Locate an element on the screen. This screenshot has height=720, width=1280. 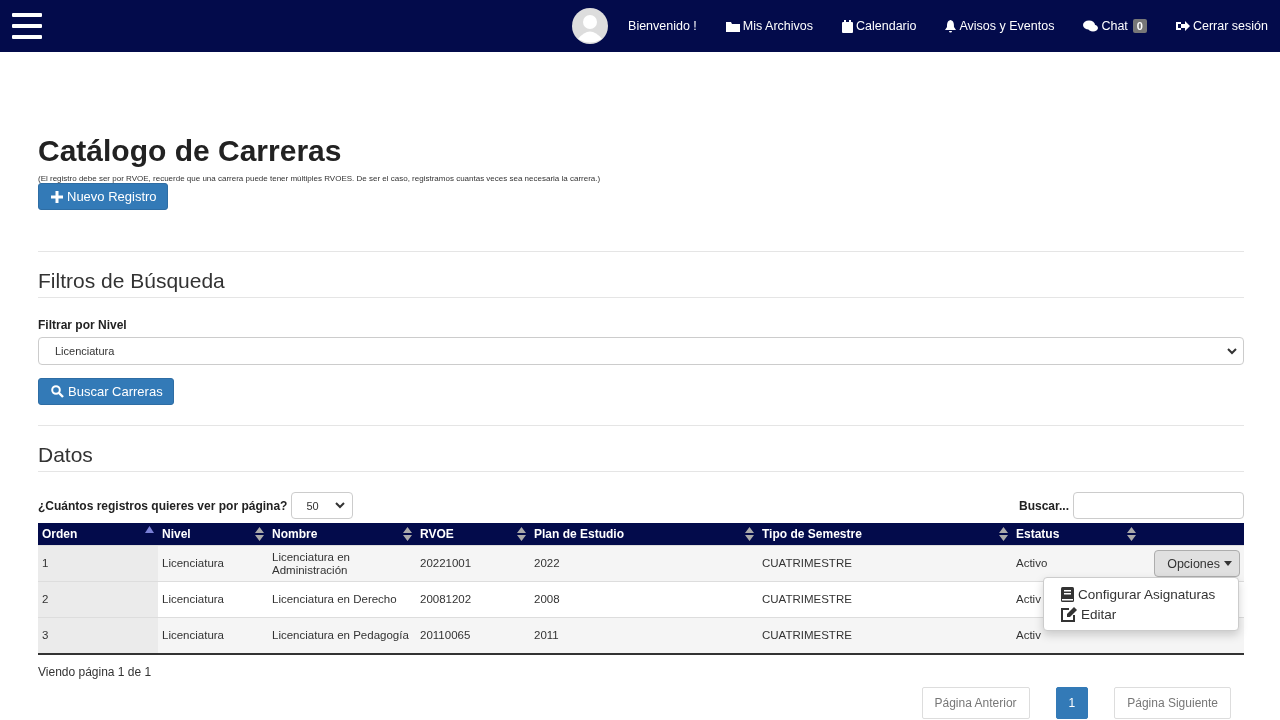
search-icon is located at coordinates (57, 391).